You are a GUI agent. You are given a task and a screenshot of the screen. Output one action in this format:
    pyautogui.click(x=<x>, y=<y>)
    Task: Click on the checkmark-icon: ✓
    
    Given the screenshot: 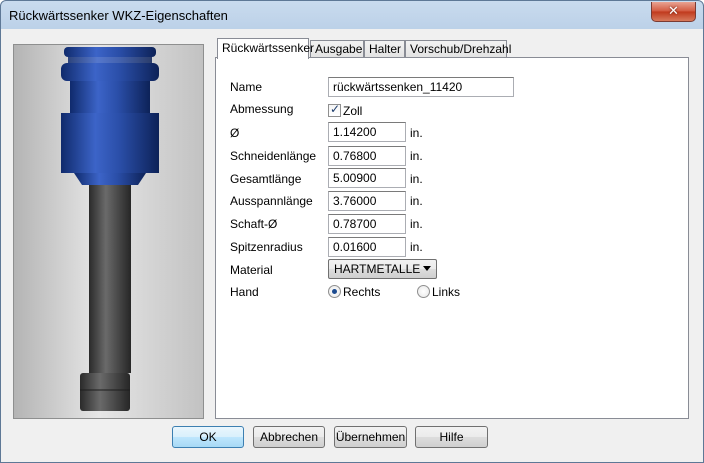 What is the action you would take?
    pyautogui.click(x=335, y=109)
    